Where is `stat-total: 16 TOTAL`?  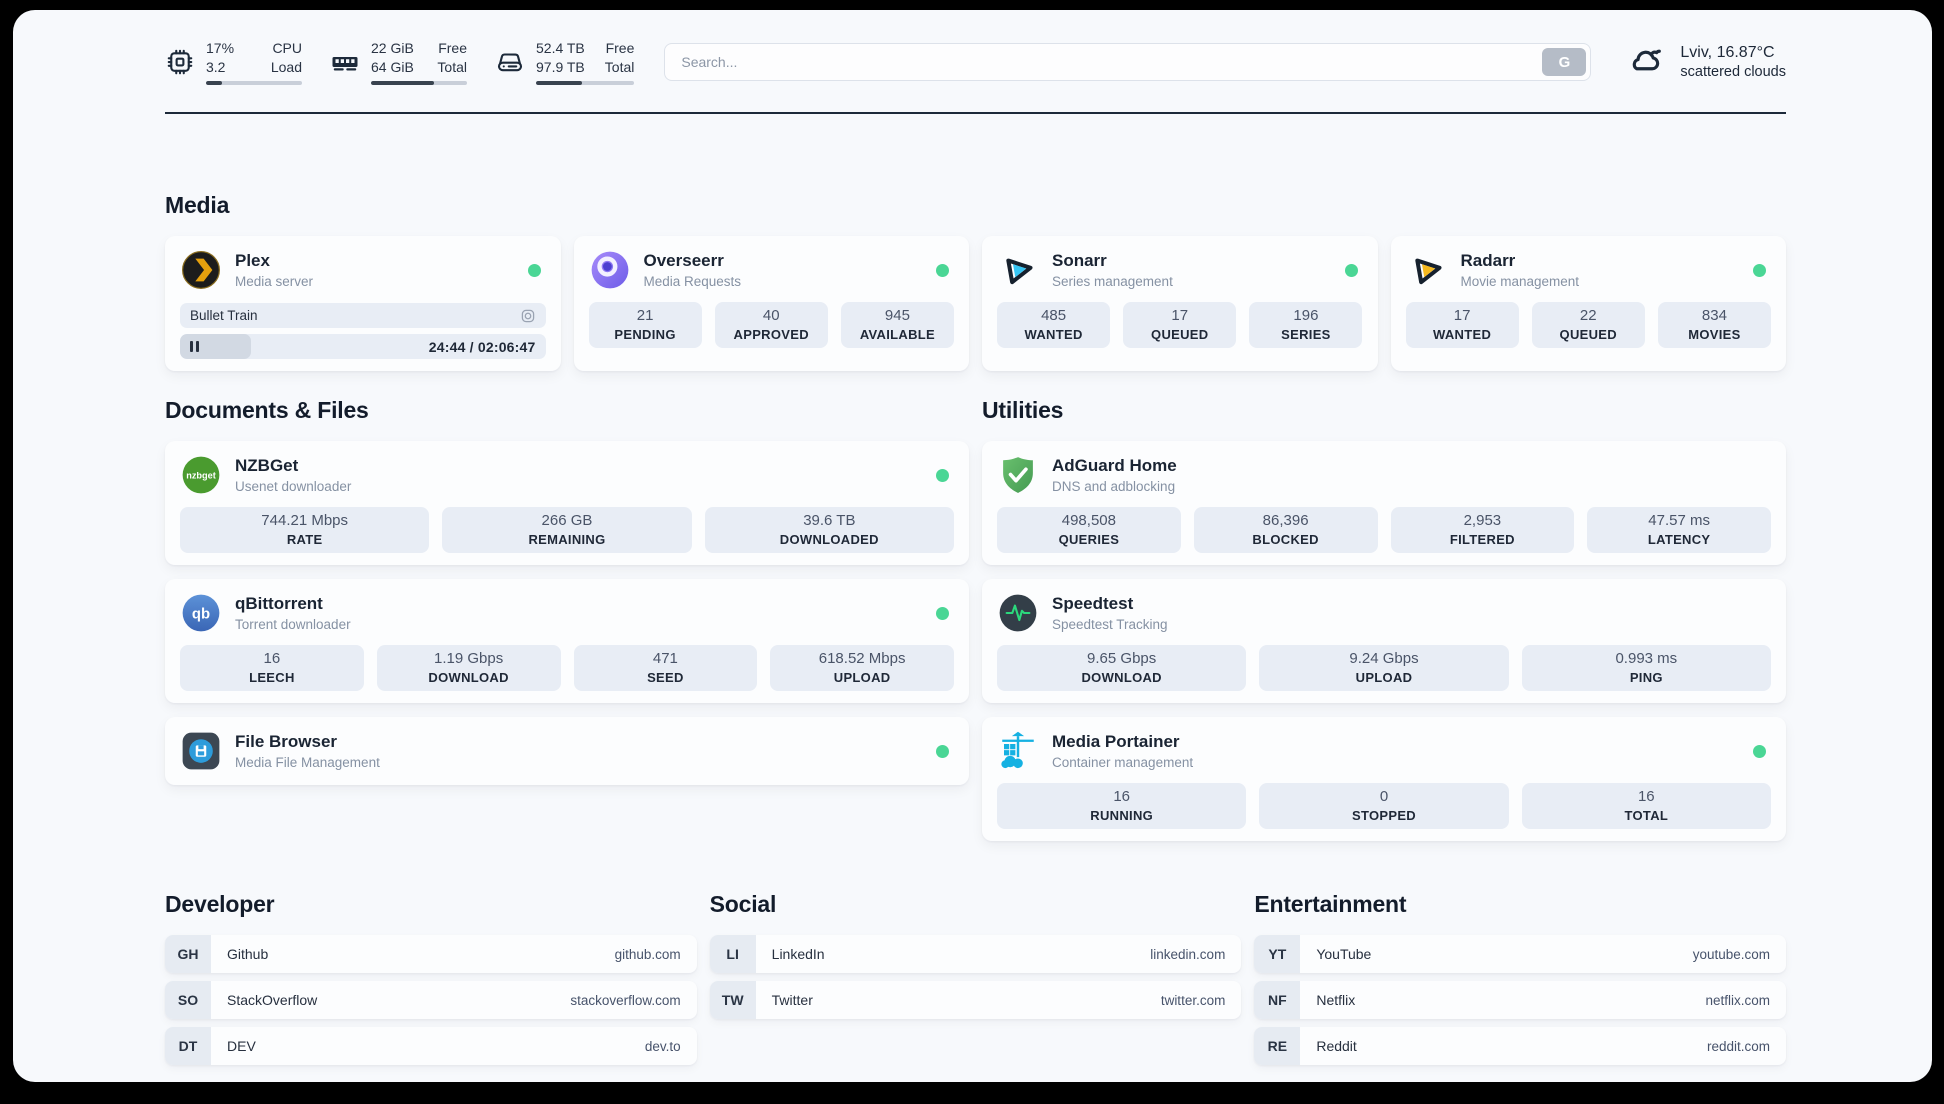 stat-total: 16 TOTAL is located at coordinates (1646, 806).